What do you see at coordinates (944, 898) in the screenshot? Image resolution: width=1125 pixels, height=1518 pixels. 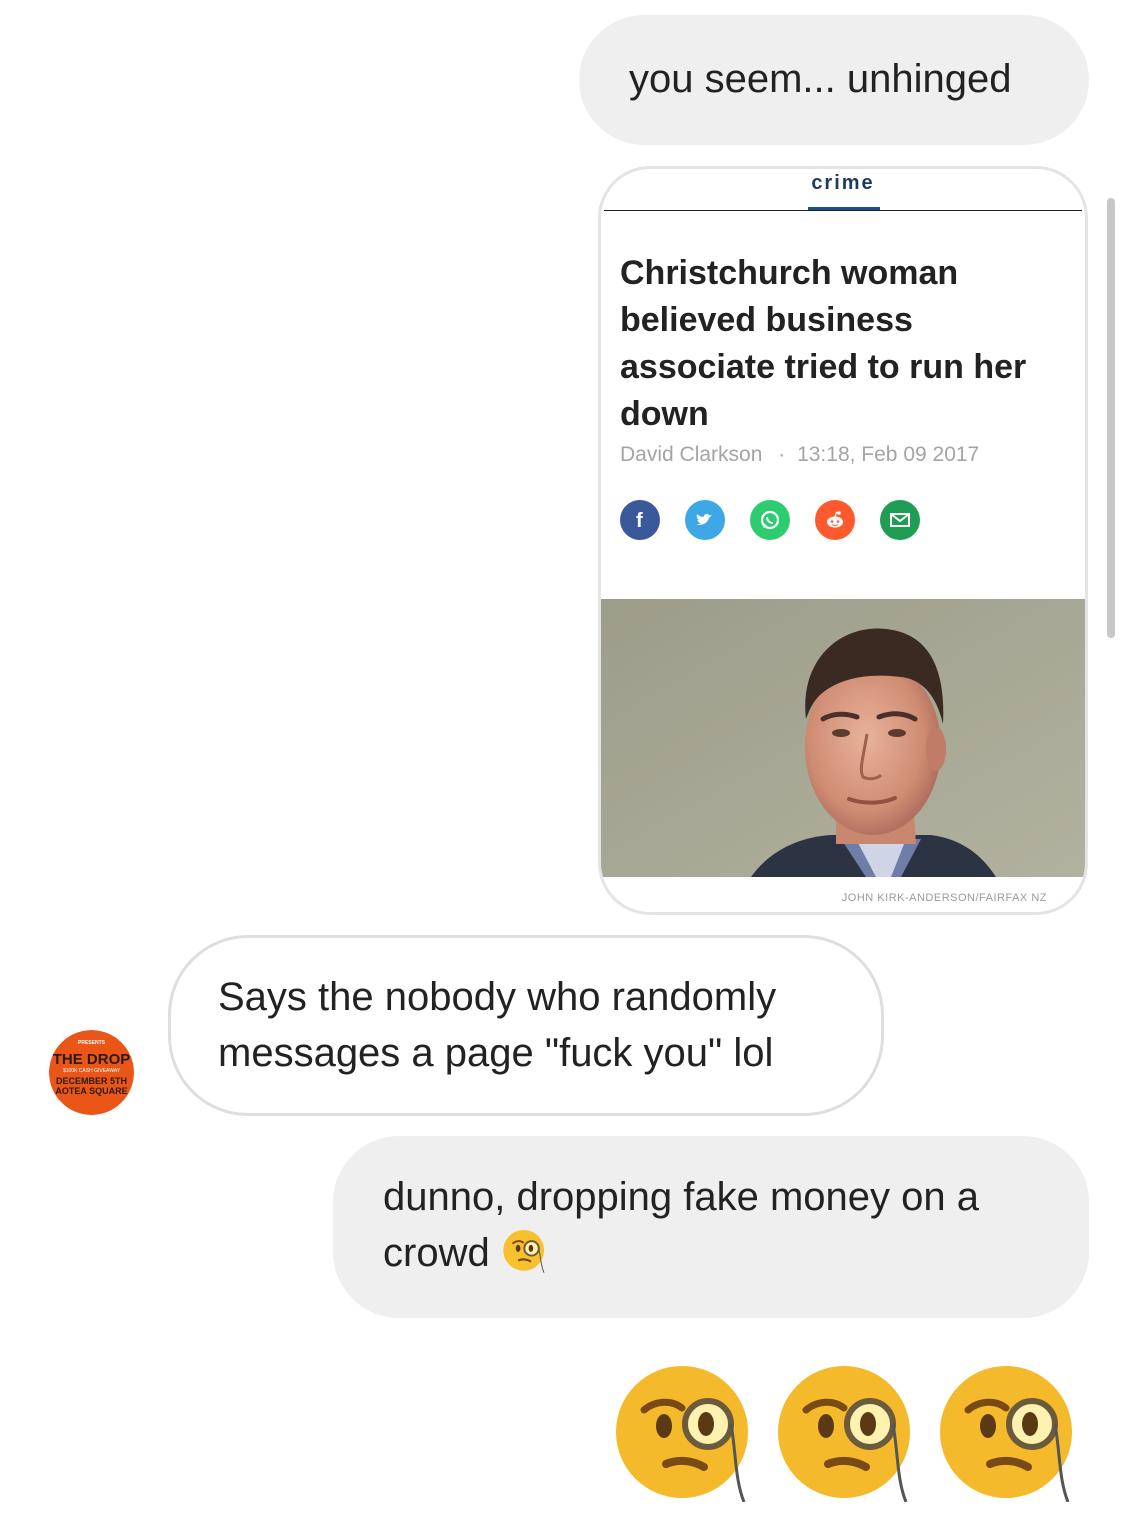 I see `photo-credit: JOHN KIRK-ANDERSON/FAIRFAX NZ` at bounding box center [944, 898].